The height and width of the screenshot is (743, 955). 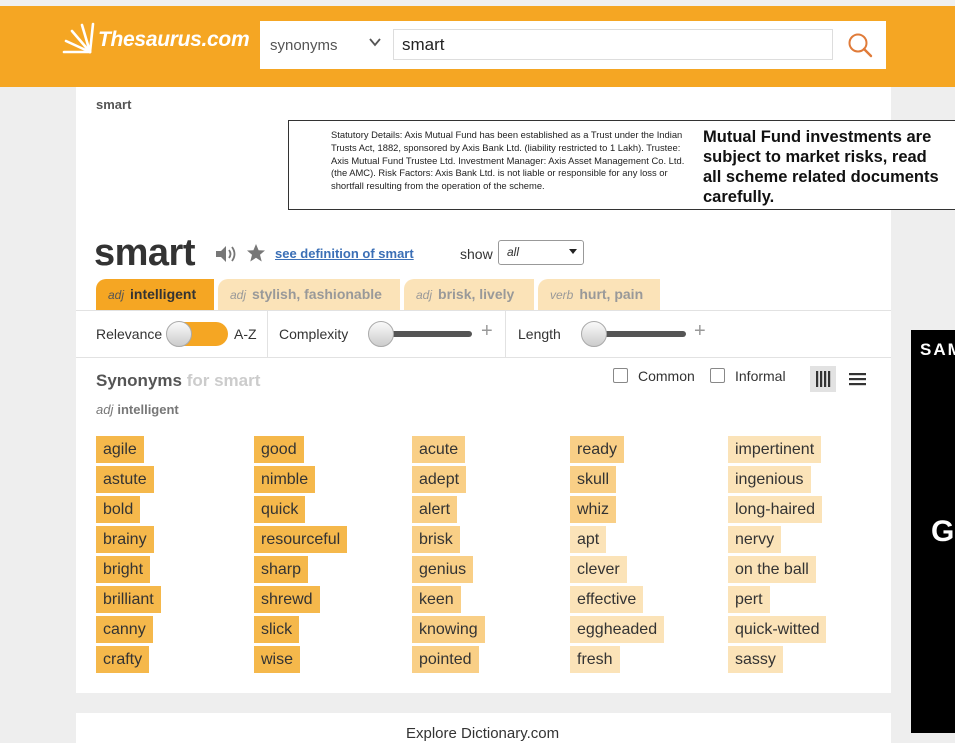 I want to click on header-top-strip, so click(x=477, y=3).